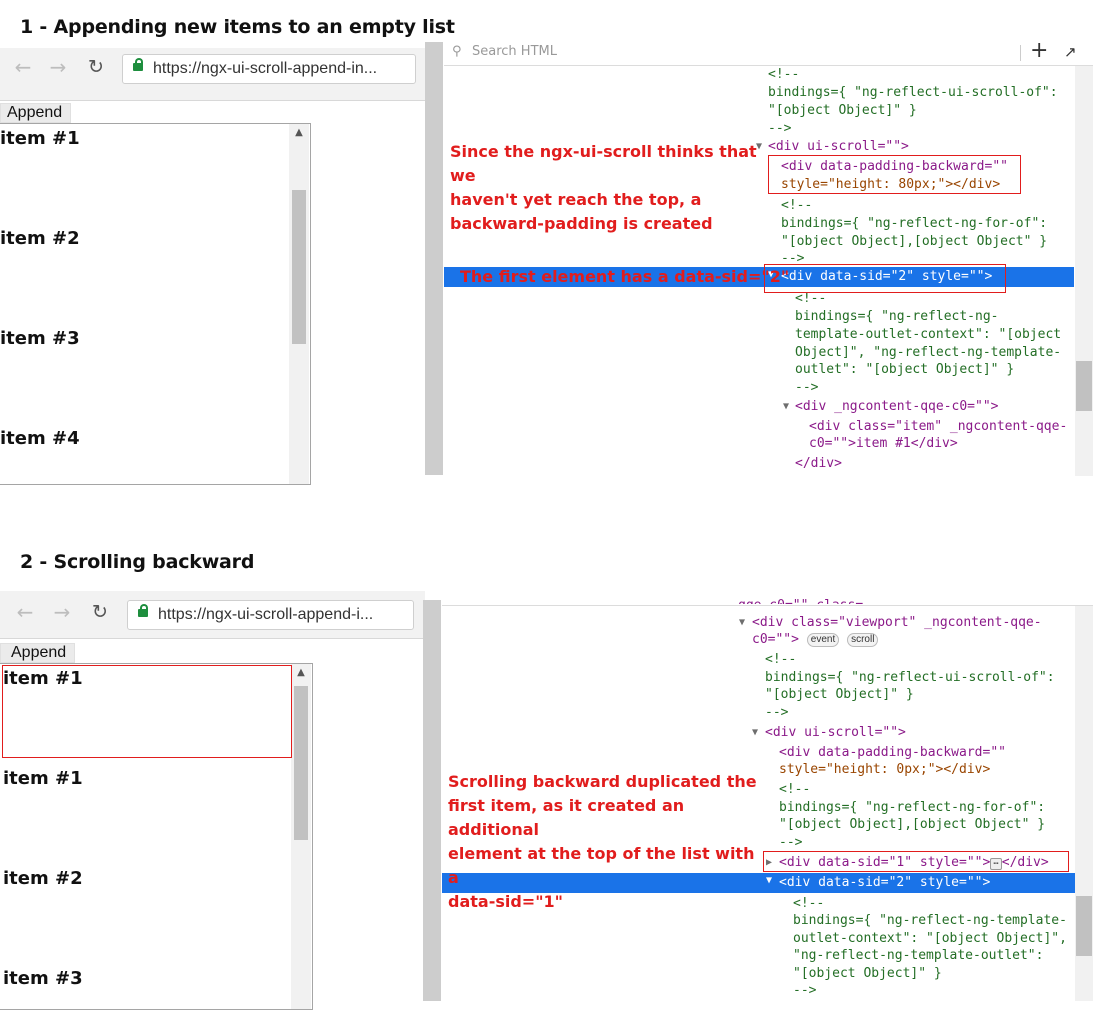  Describe the element at coordinates (625, 276) in the screenshot. I see `annotation-first-element: The first element has a data-sid="2"` at that location.